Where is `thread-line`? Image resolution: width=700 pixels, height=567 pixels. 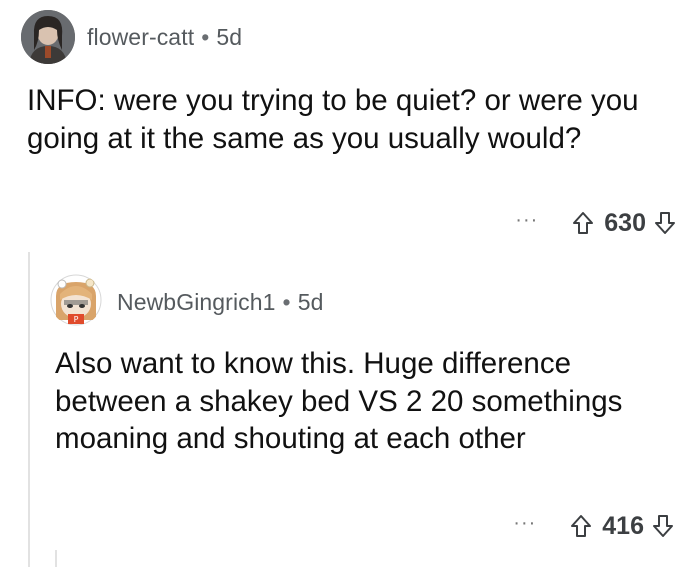
thread-line is located at coordinates (29, 409).